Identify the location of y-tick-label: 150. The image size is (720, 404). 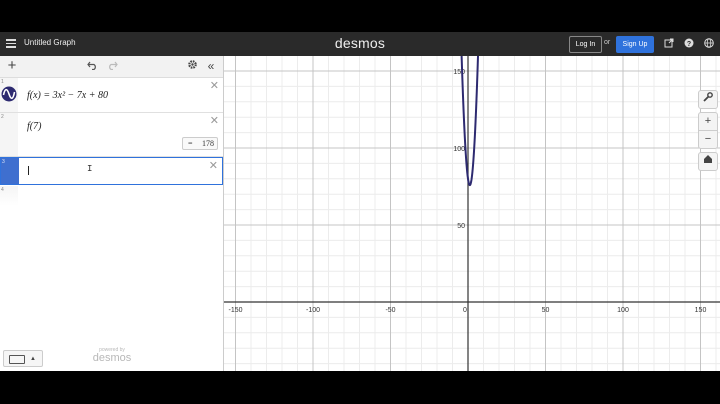
(459, 72).